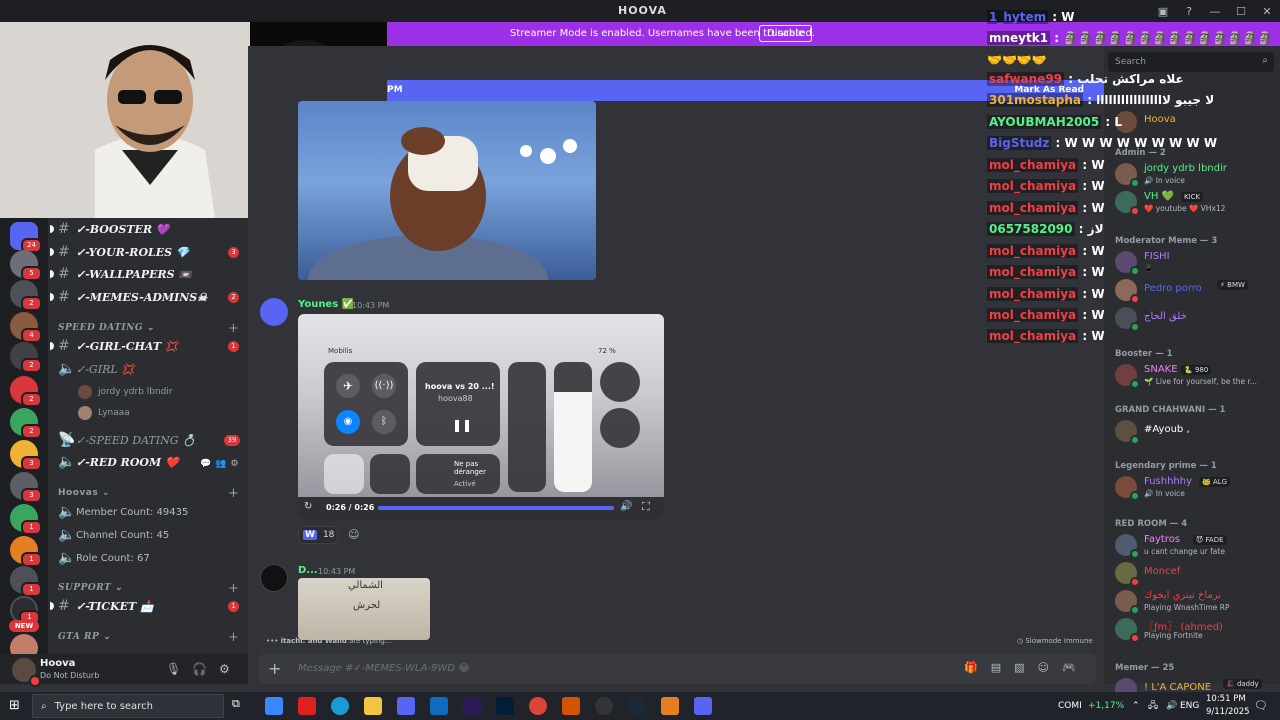  Describe the element at coordinates (786, 33) in the screenshot. I see `disable-streamer-mode-button: Disable` at that location.